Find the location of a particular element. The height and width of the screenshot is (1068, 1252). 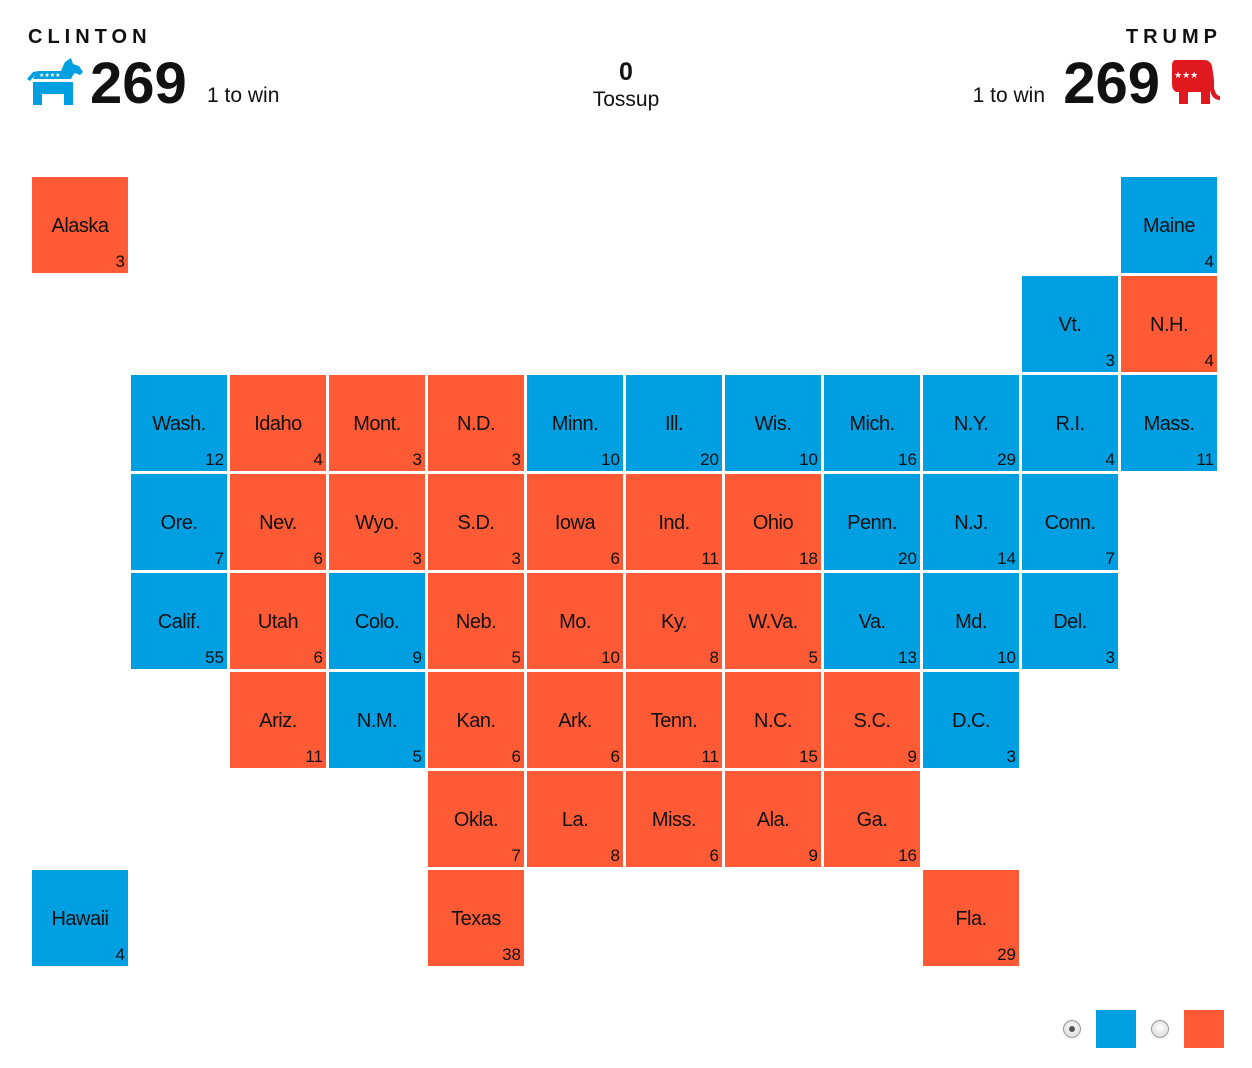

state-tile-nj: N.J. 14 is located at coordinates (971, 522).